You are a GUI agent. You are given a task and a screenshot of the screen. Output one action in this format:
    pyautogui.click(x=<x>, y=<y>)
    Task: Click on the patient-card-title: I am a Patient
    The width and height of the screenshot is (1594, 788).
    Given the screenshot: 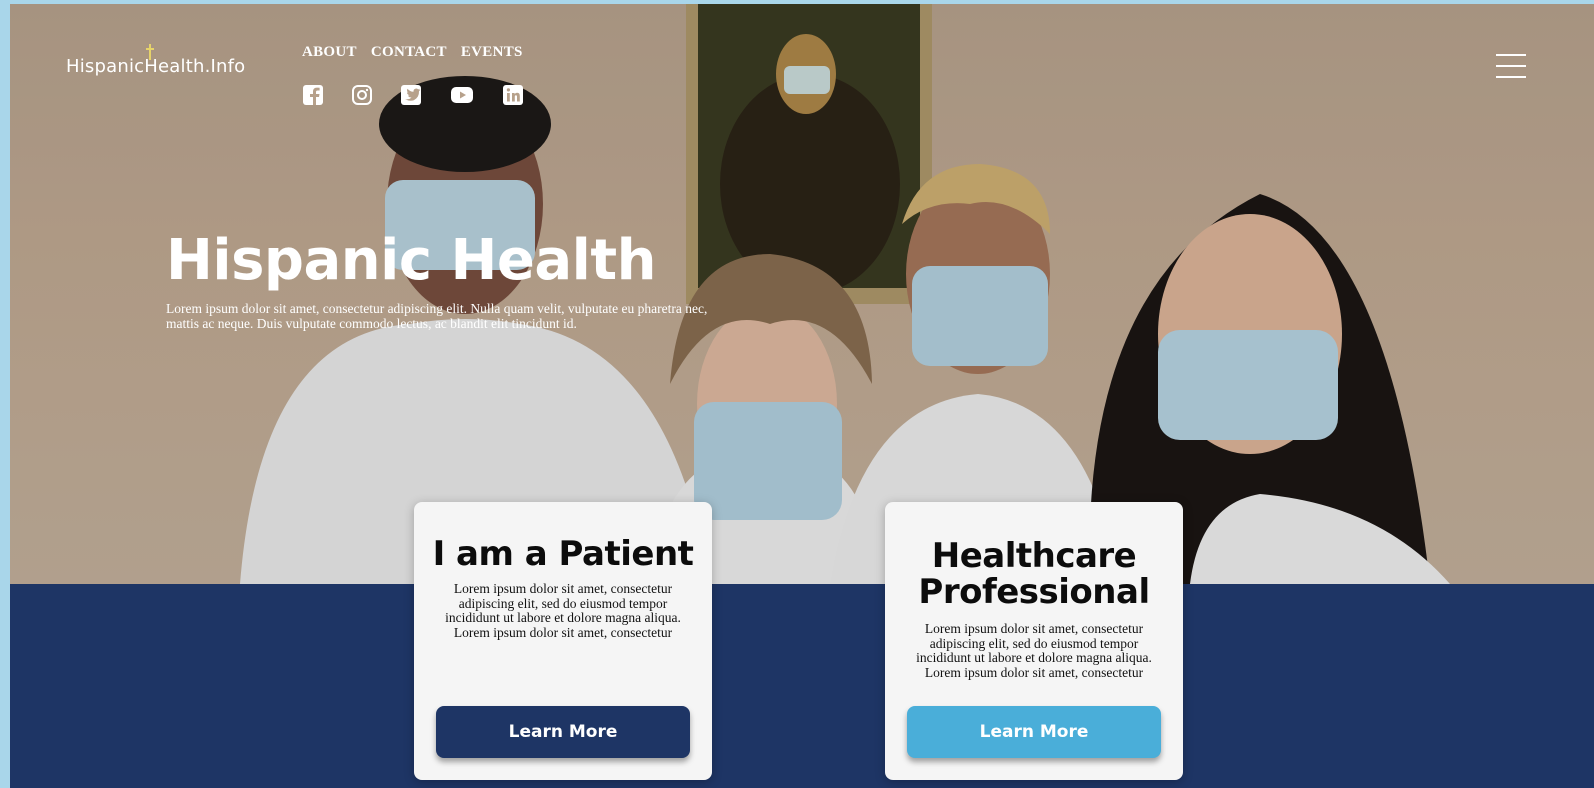 What is the action you would take?
    pyautogui.click(x=563, y=554)
    